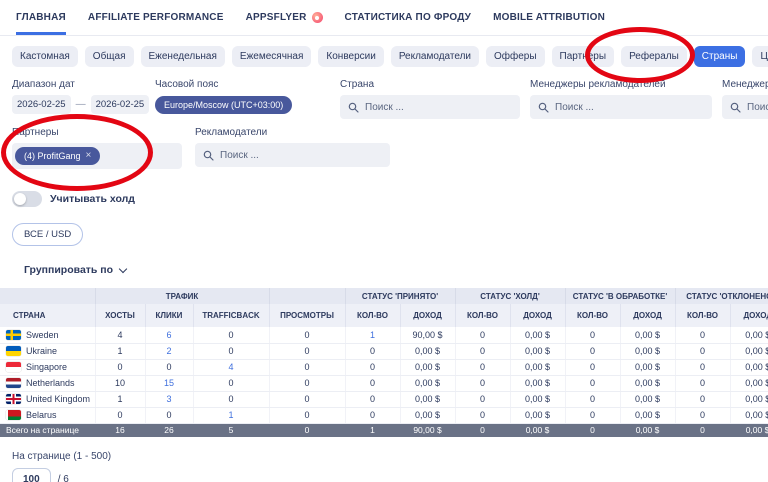 The image size is (768, 482). Describe the element at coordinates (47, 415) in the screenshot. I see `country-cell: Belarus` at that location.